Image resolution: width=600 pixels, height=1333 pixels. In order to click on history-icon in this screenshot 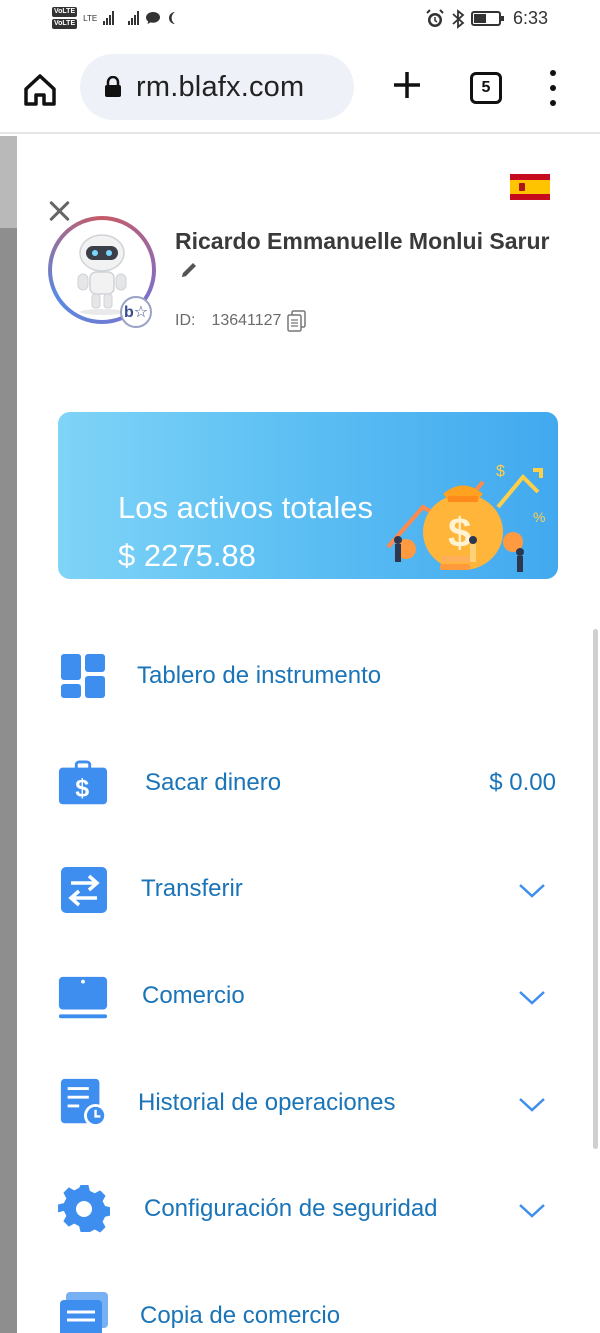, I will do `click(84, 1103)`.